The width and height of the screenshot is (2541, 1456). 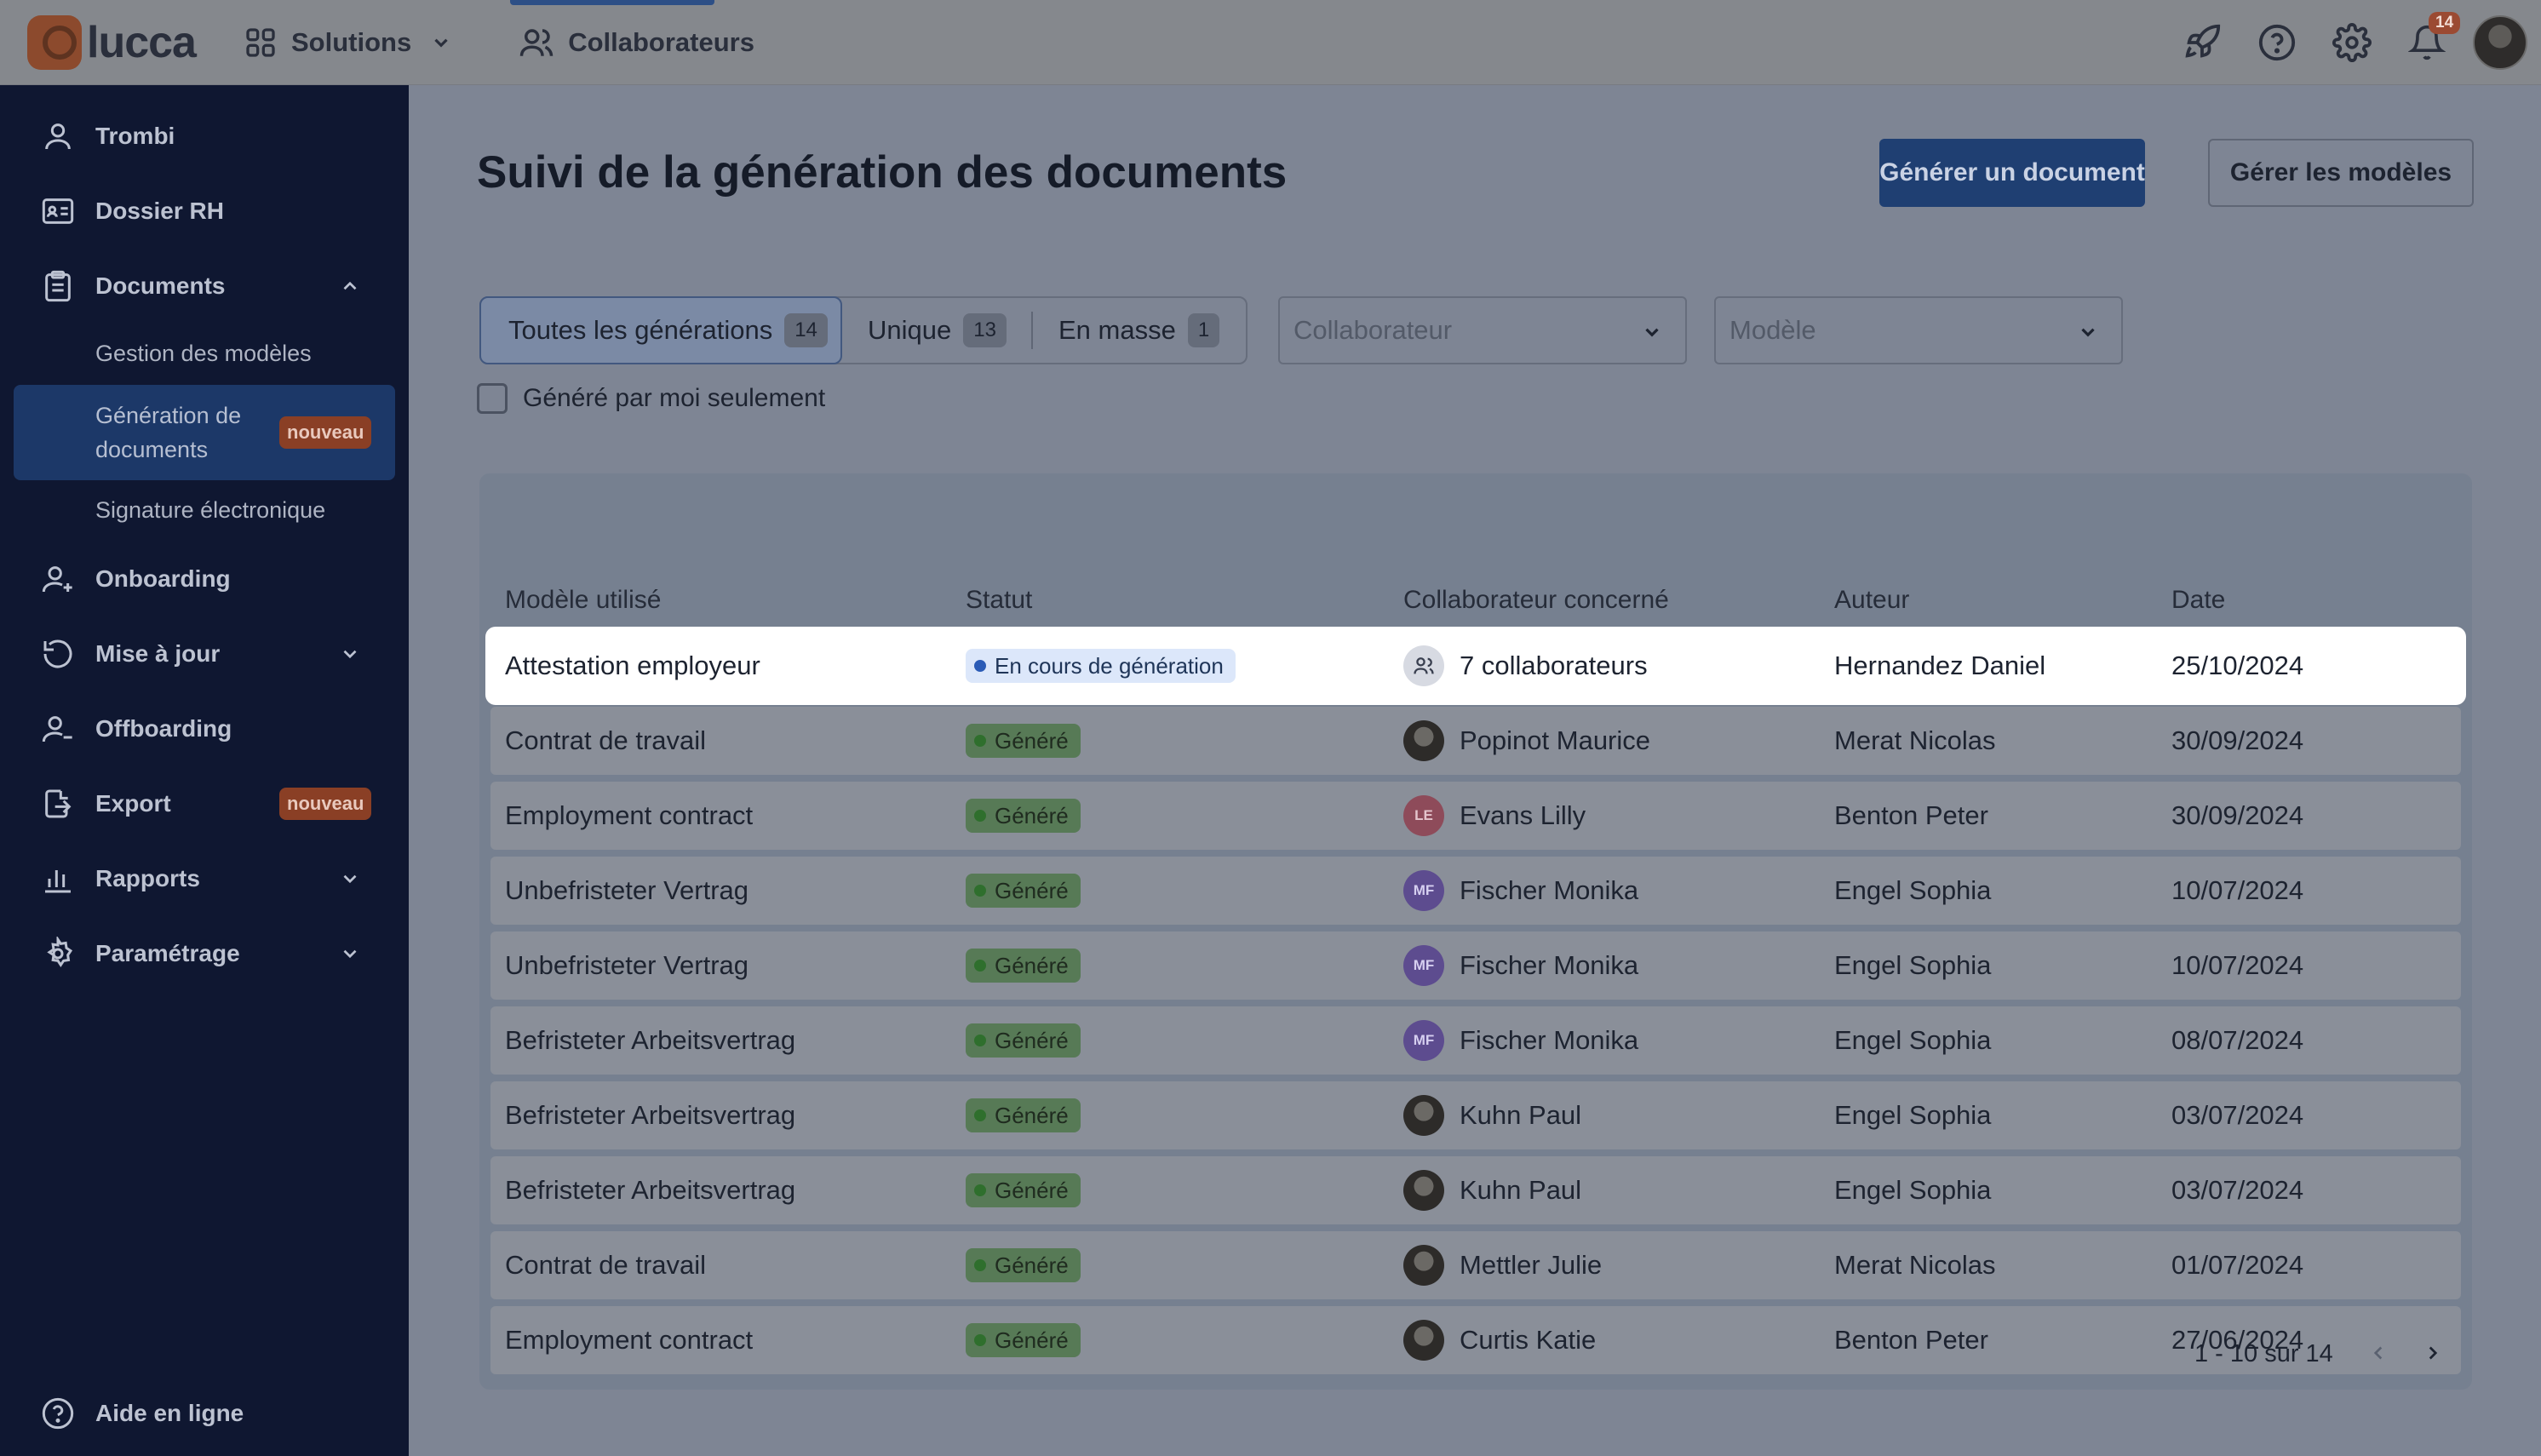 I want to click on generated-by-me-checkbox, so click(x=492, y=398).